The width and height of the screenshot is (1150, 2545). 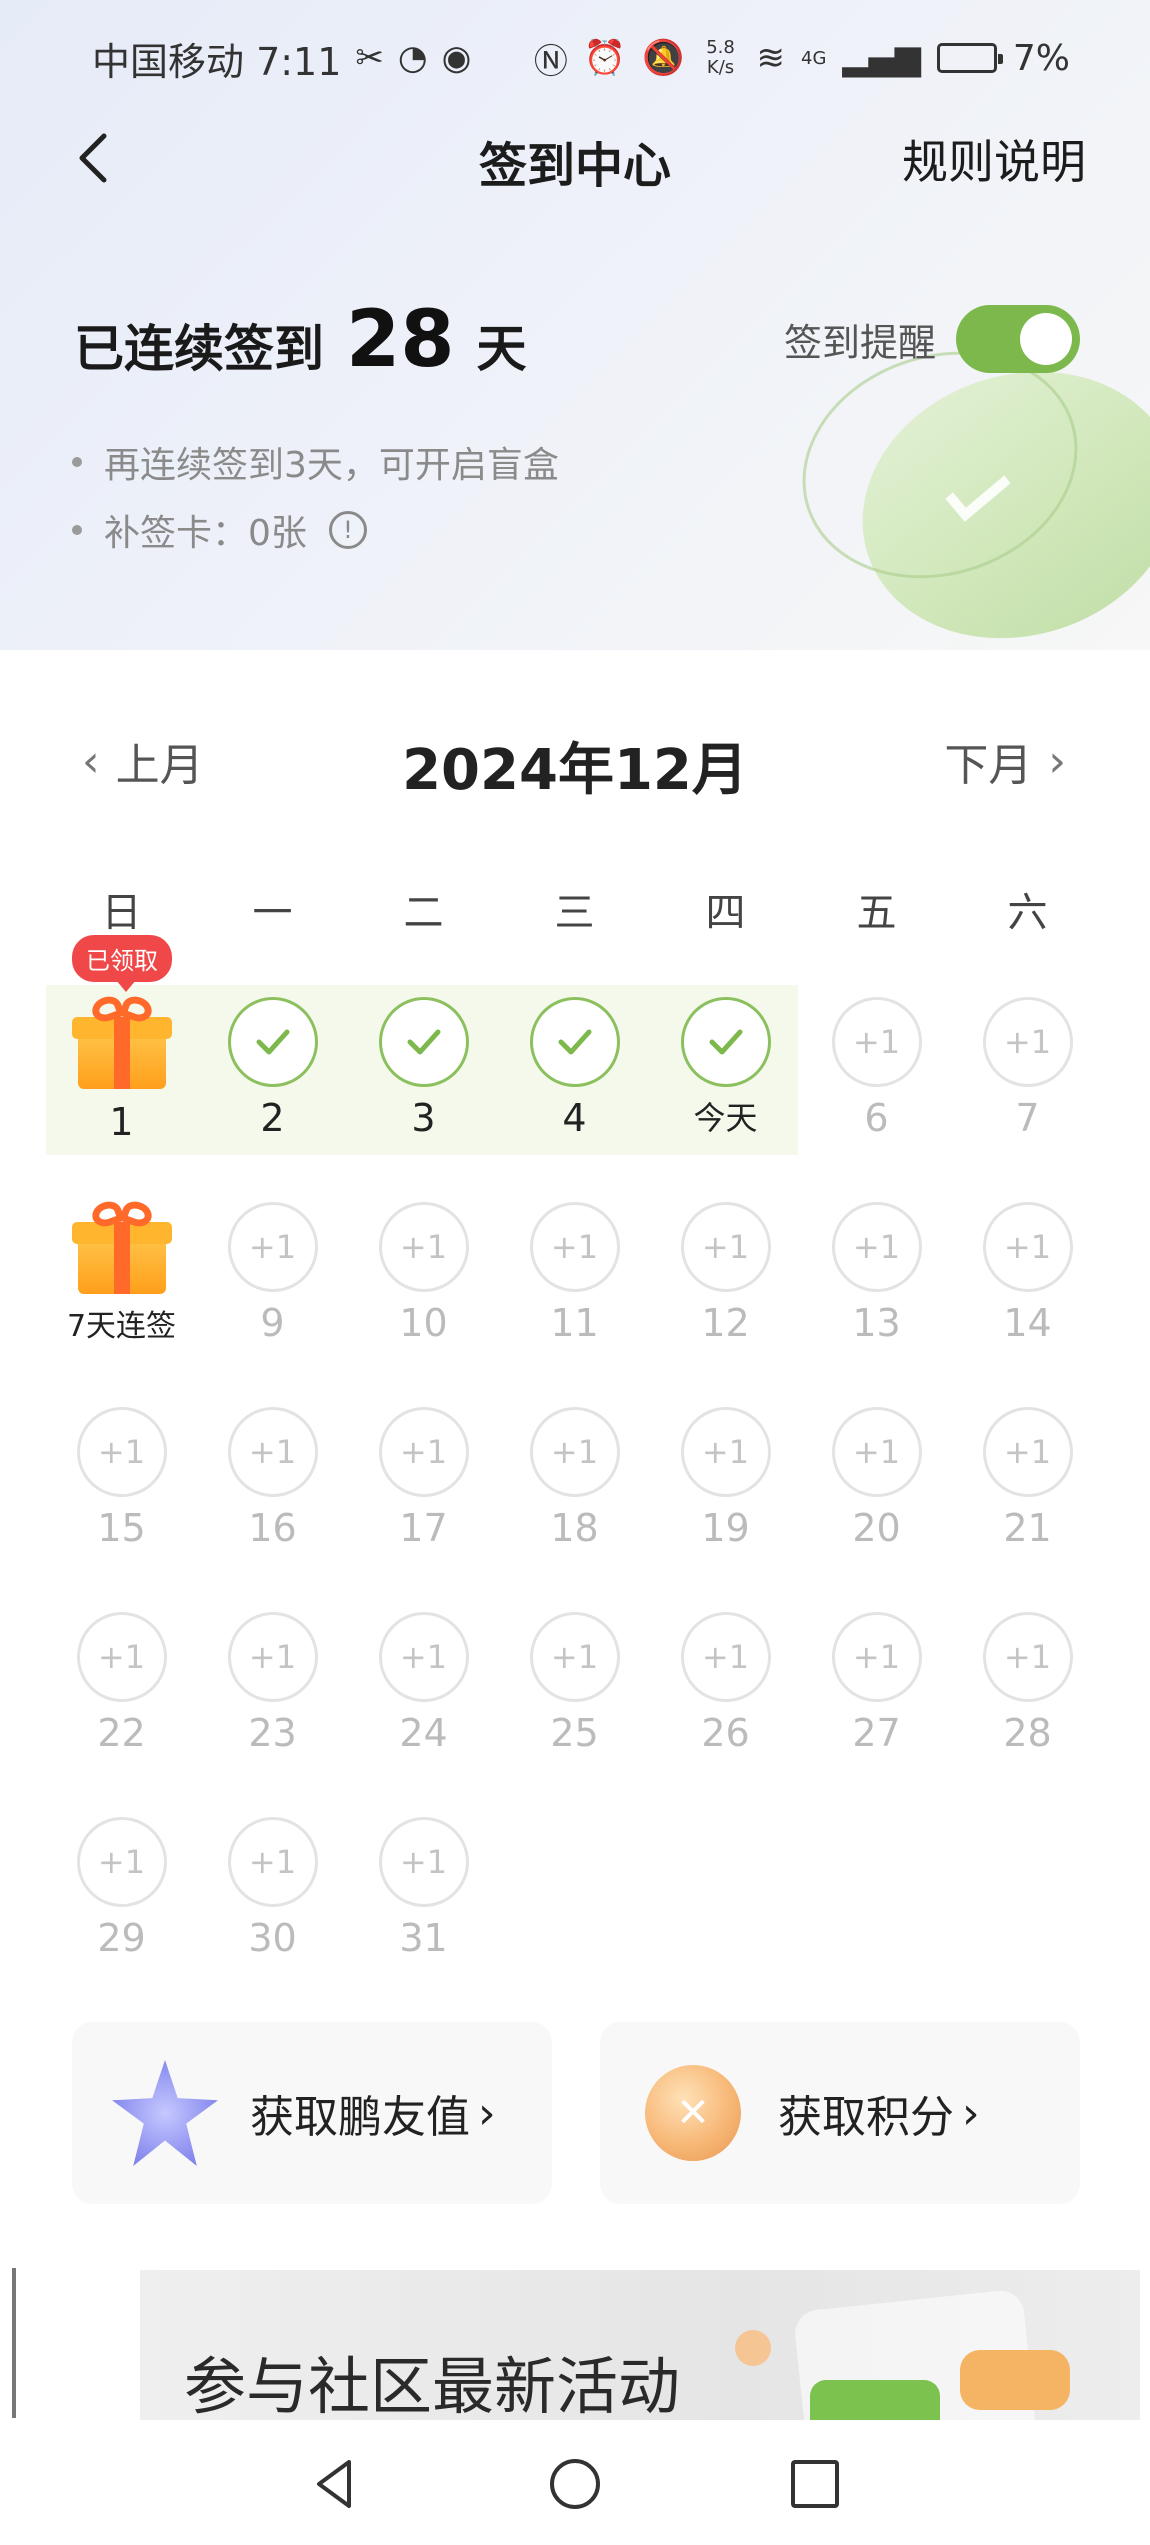 I want to click on calendar-day: +1 6, so click(x=876, y=1070).